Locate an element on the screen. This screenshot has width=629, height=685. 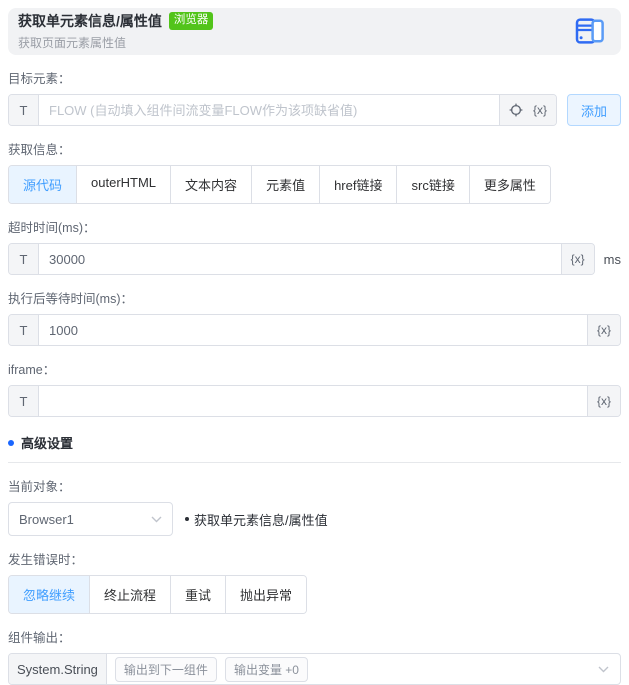
iframe-suffix: {x} is located at coordinates (603, 401).